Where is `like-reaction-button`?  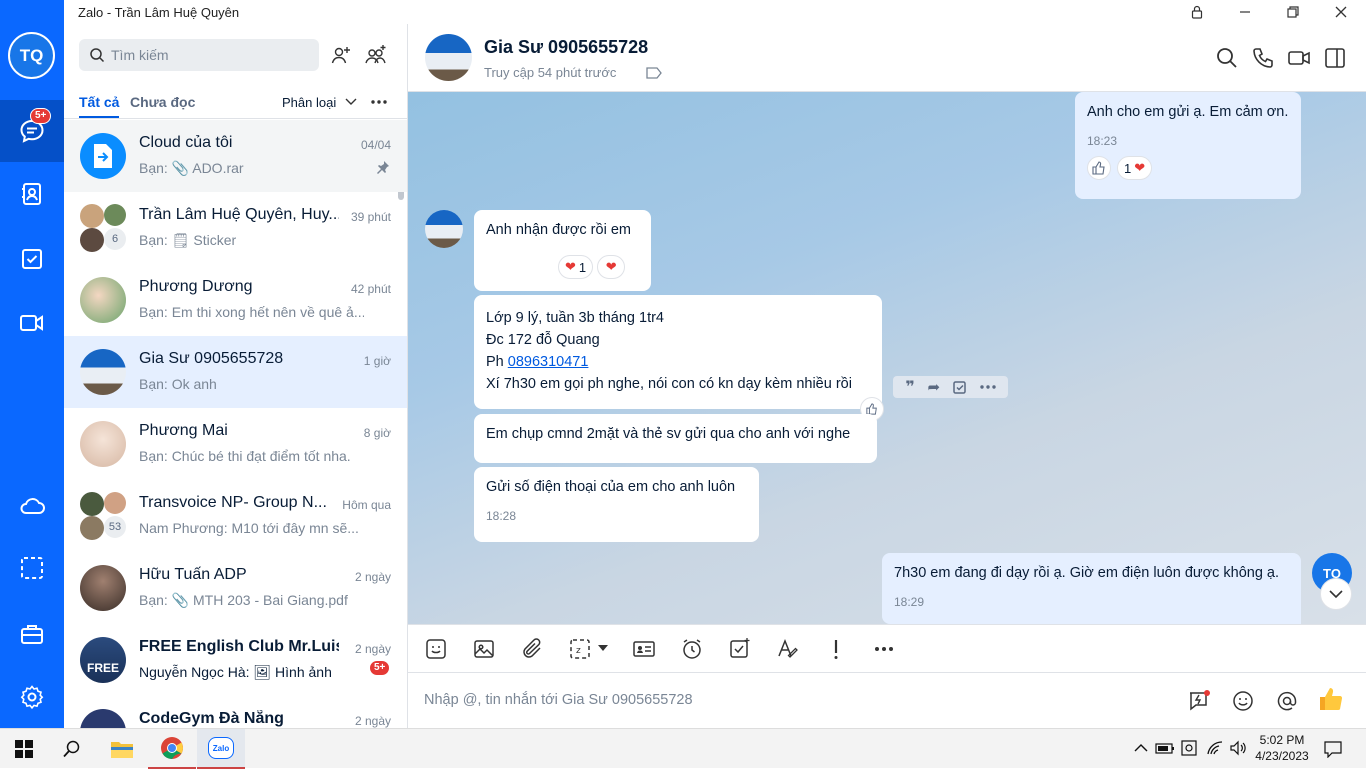
like-reaction-button is located at coordinates (1099, 168).